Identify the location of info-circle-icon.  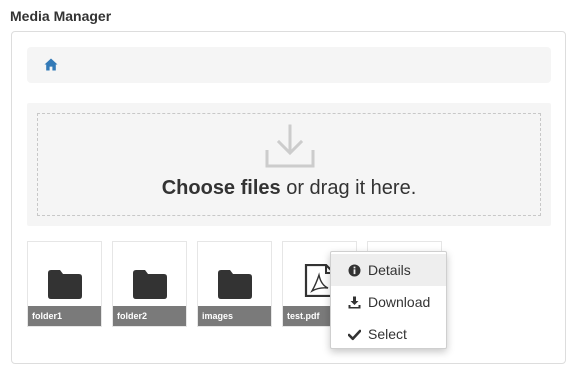
(354, 270).